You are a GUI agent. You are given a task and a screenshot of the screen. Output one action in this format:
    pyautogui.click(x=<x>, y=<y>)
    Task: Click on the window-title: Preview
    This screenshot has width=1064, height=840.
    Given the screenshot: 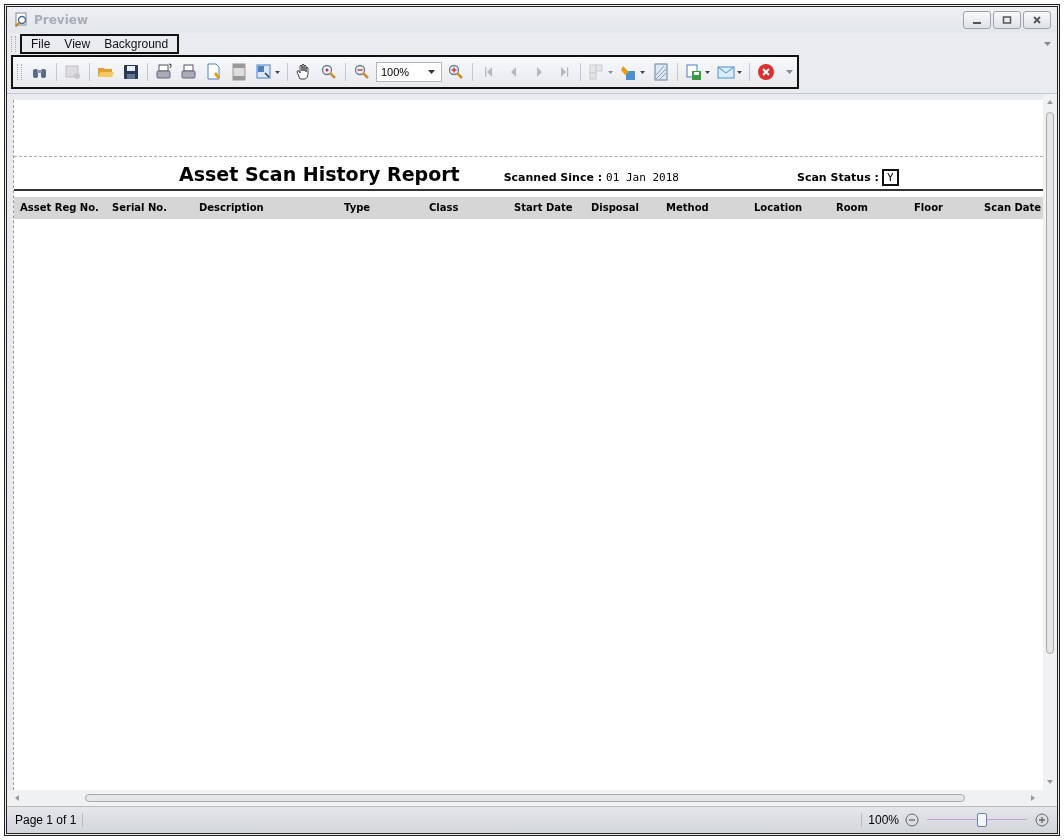 What is the action you would take?
    pyautogui.click(x=61, y=20)
    